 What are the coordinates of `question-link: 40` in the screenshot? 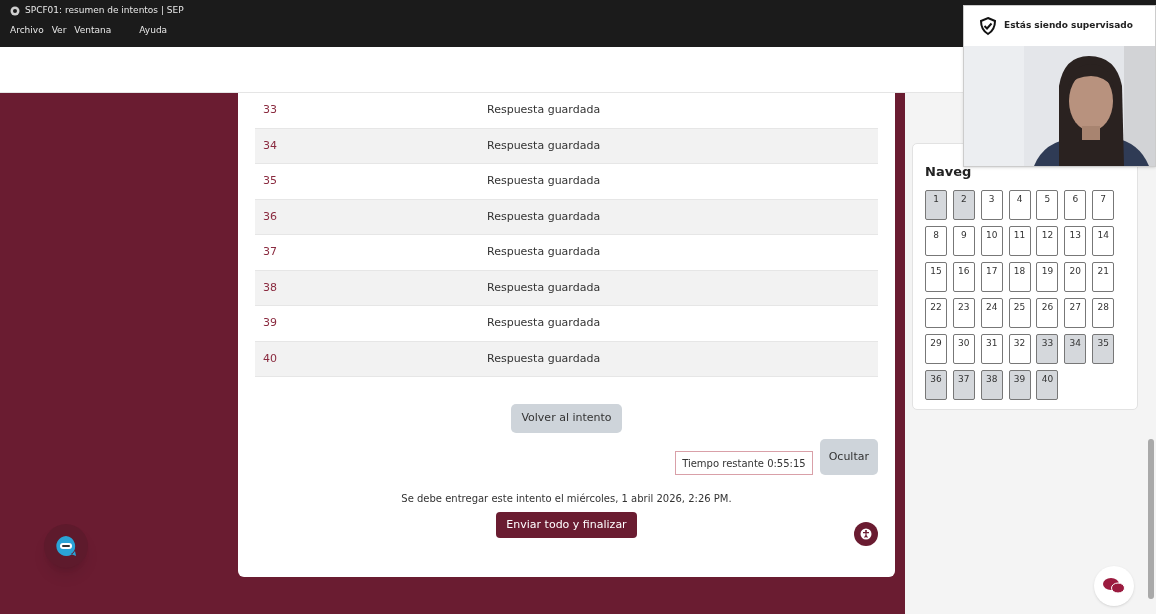 It's located at (315, 358).